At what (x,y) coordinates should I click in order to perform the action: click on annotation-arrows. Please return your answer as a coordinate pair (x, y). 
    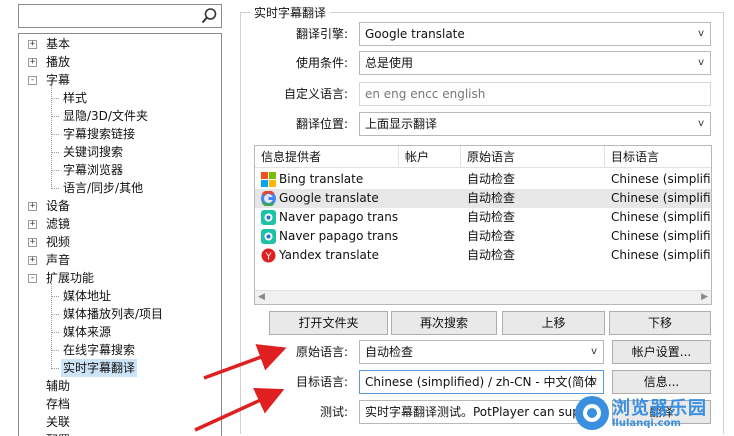
    Looking at the image, I should click on (240, 388).